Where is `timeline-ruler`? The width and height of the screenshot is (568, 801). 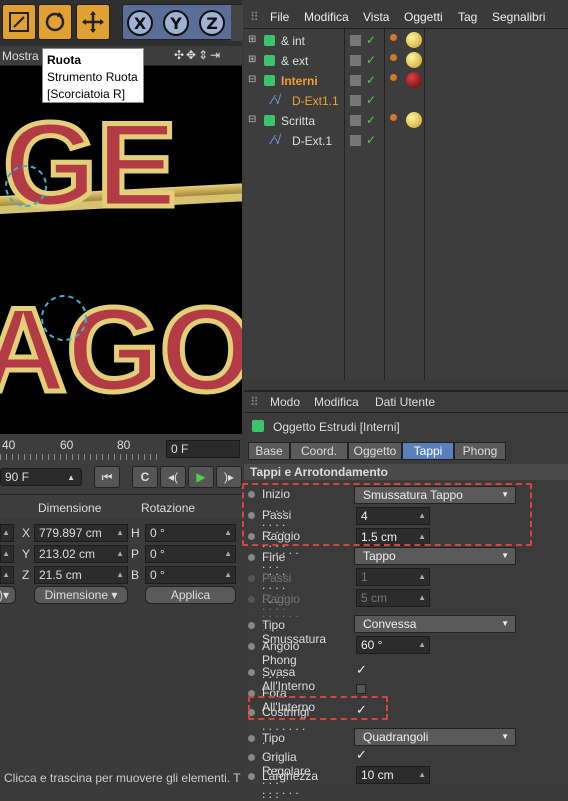 timeline-ruler is located at coordinates (80, 457).